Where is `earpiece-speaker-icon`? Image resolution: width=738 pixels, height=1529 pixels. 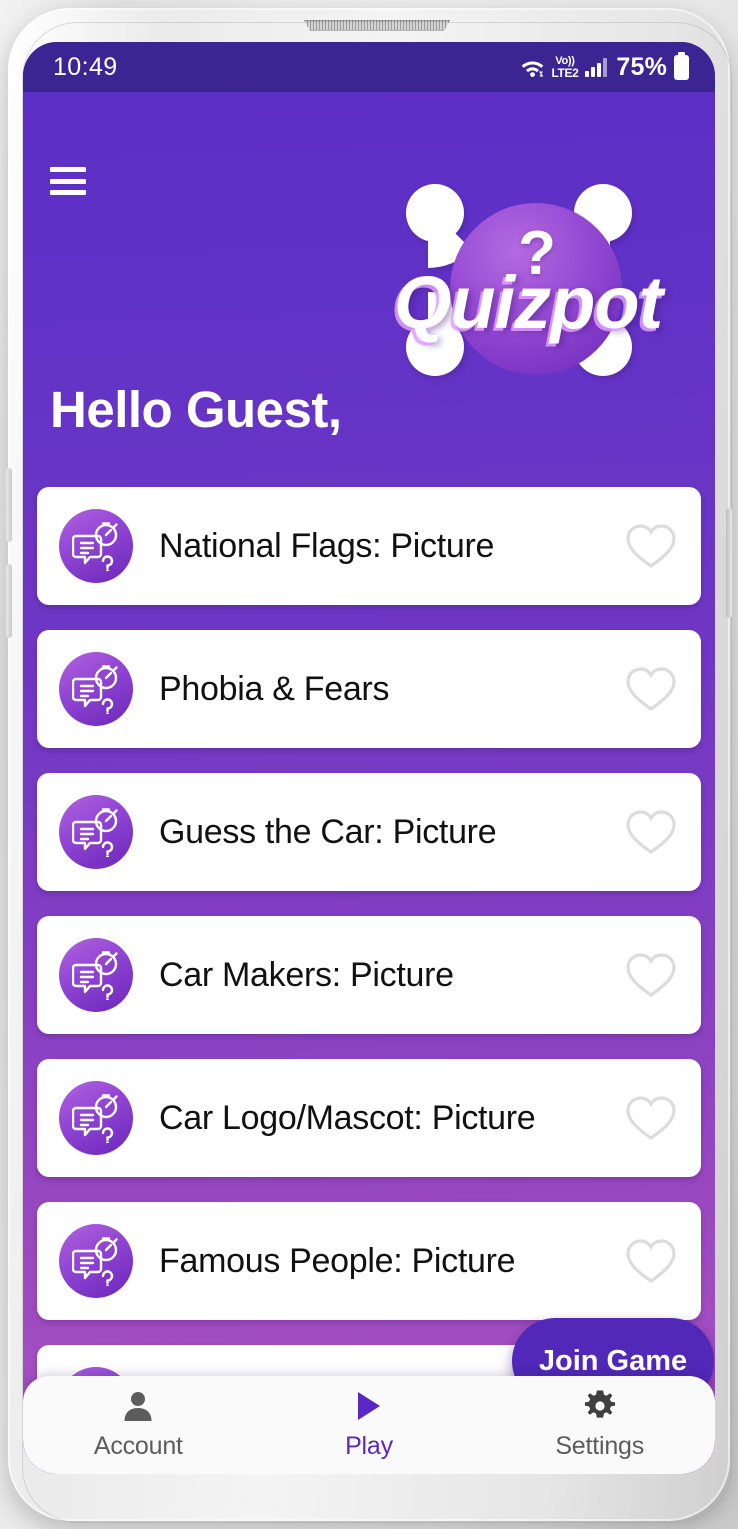 earpiece-speaker-icon is located at coordinates (377, 25).